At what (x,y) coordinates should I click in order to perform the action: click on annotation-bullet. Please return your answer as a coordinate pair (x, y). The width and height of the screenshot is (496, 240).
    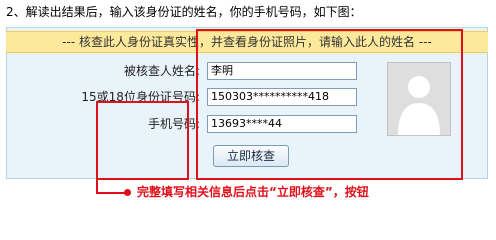
    Looking at the image, I should click on (127, 192).